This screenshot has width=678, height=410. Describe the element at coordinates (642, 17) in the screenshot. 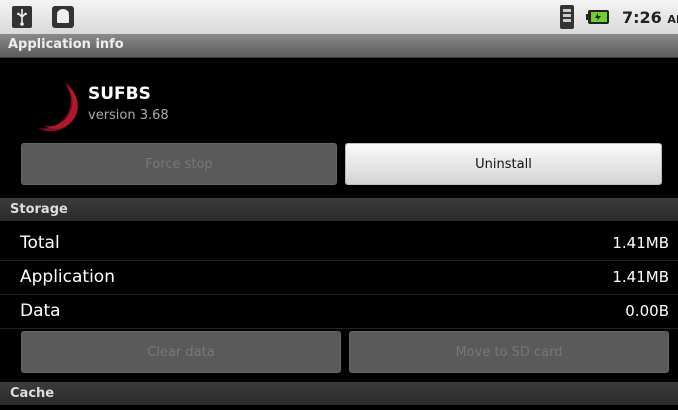

I see `clock-time: 7:26` at that location.